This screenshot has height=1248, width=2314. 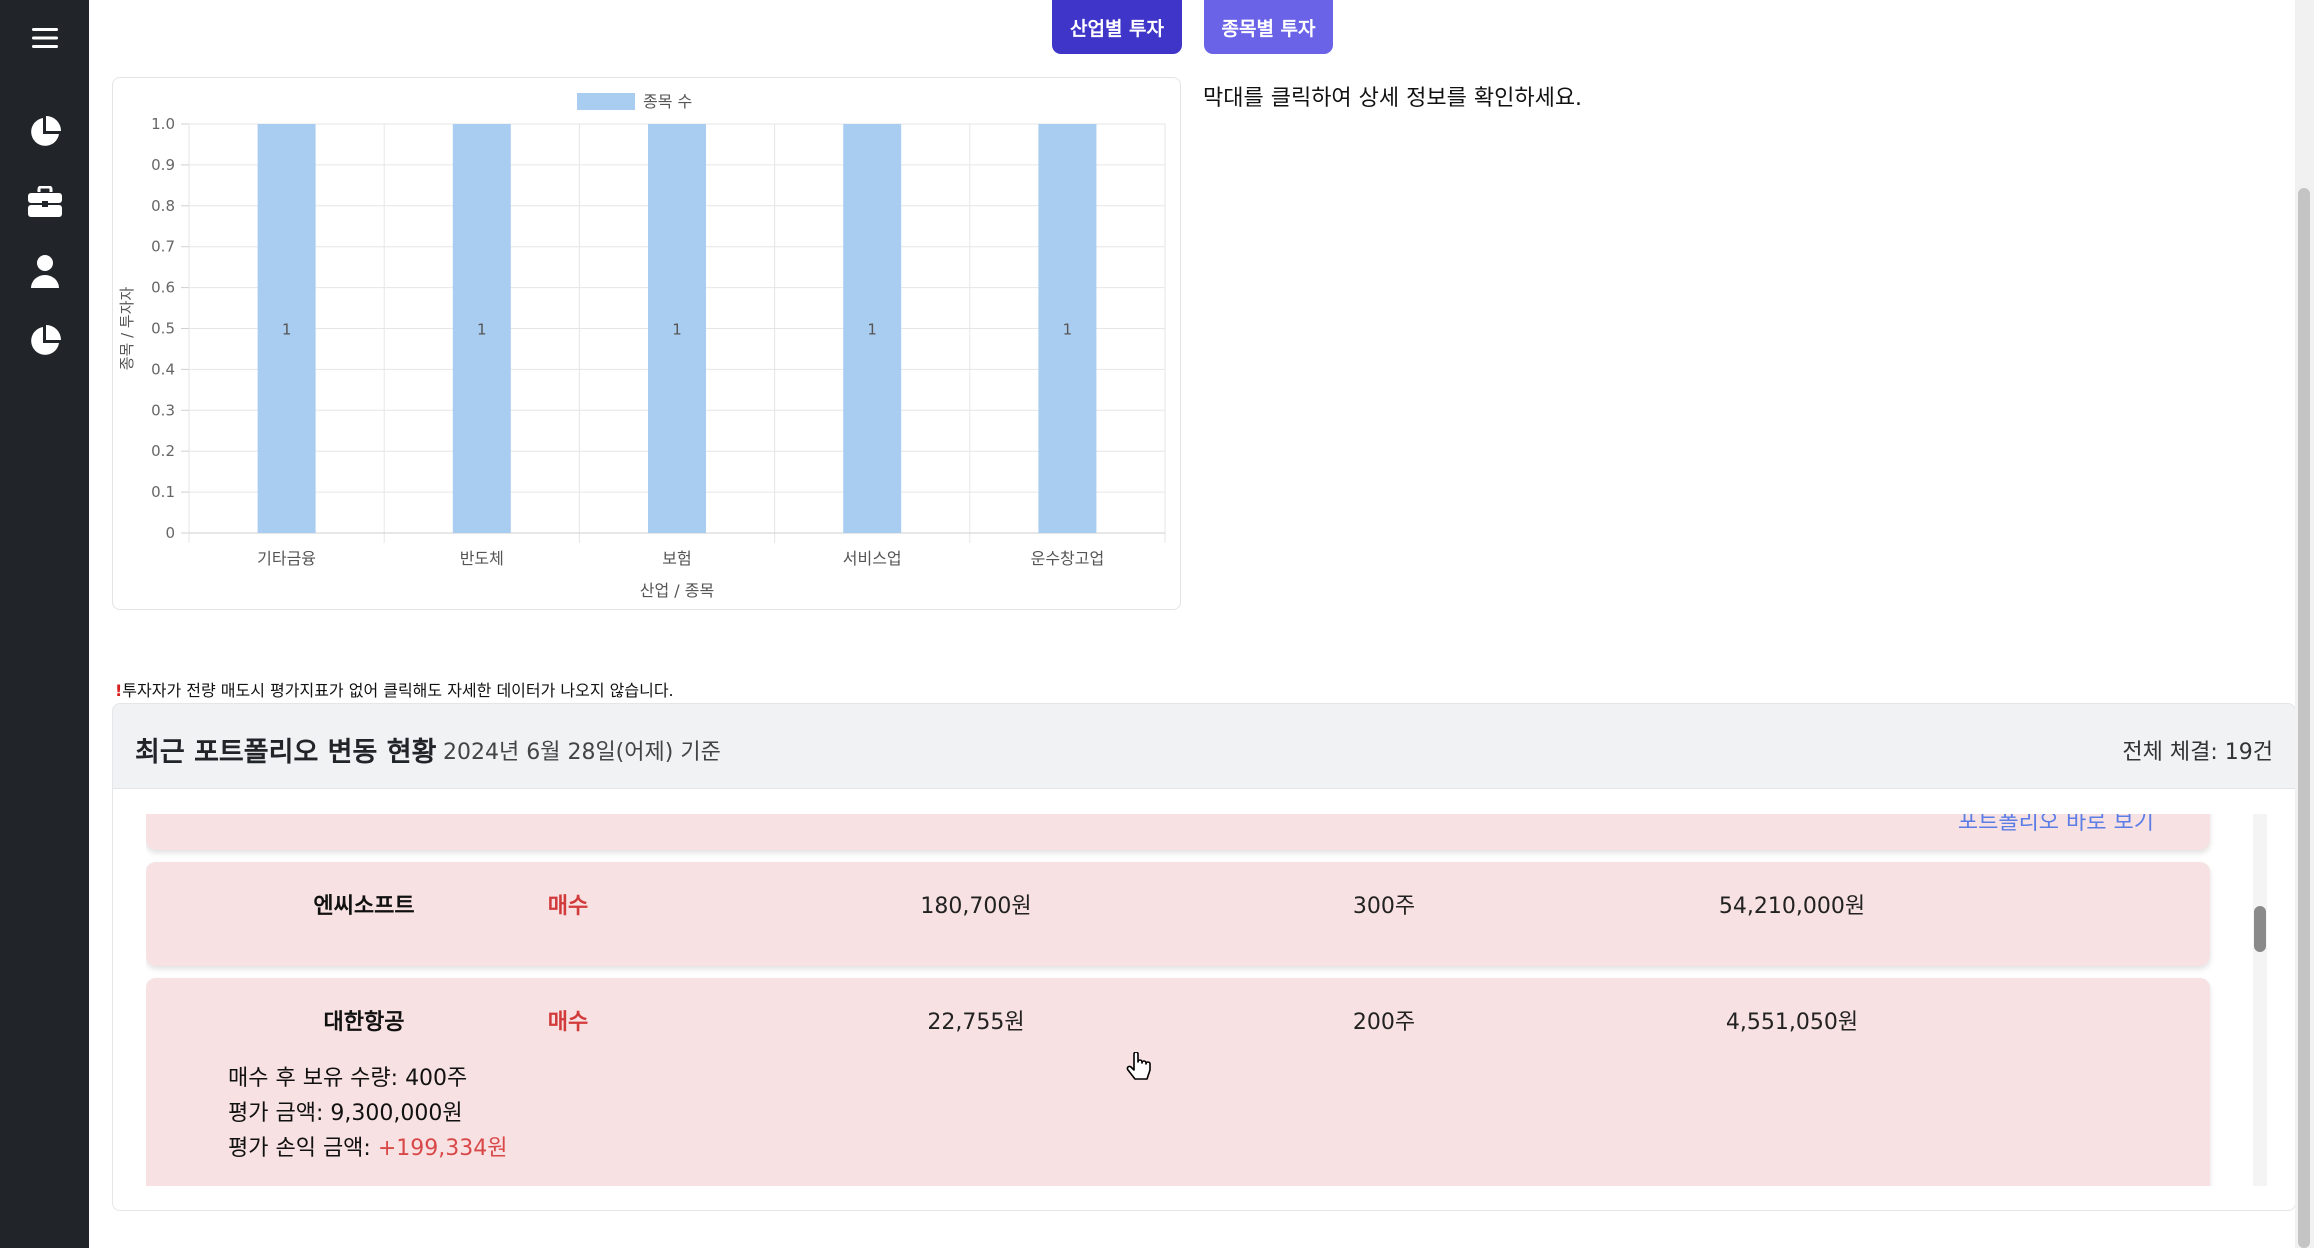 I want to click on page-scrollbar-thumb, so click(x=2304, y=718).